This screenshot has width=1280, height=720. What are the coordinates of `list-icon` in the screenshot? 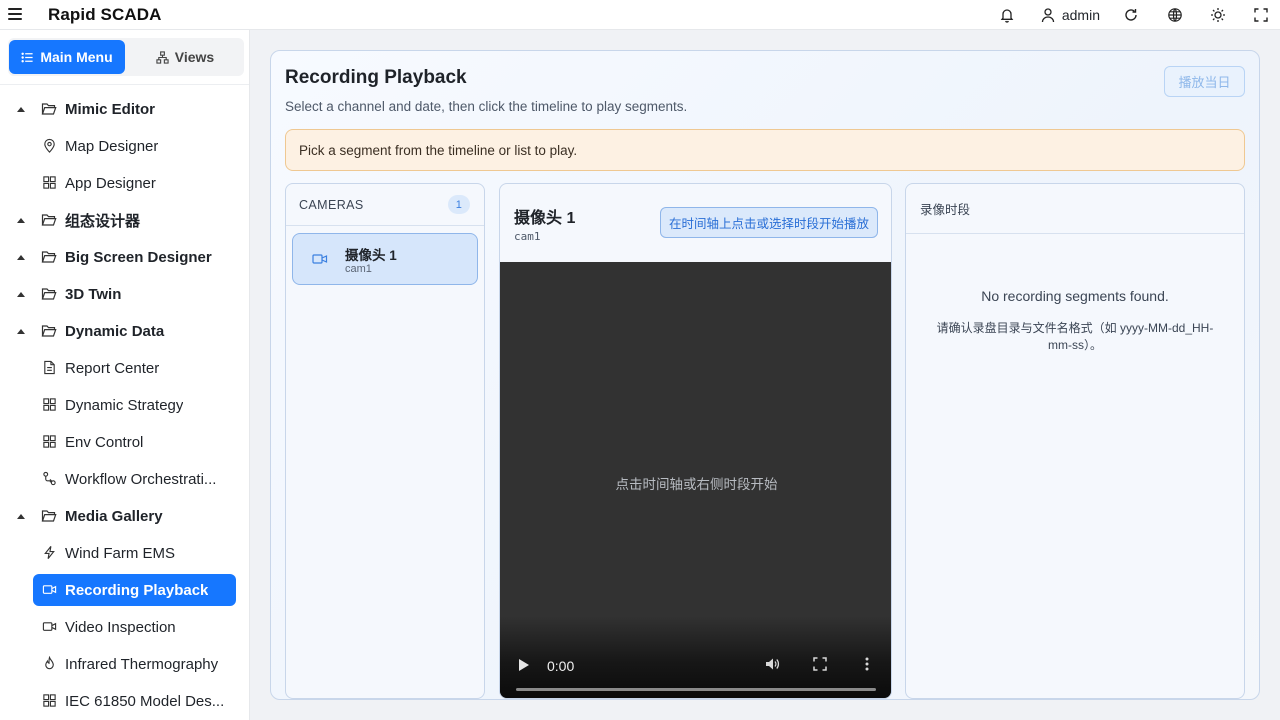 It's located at (27, 57).